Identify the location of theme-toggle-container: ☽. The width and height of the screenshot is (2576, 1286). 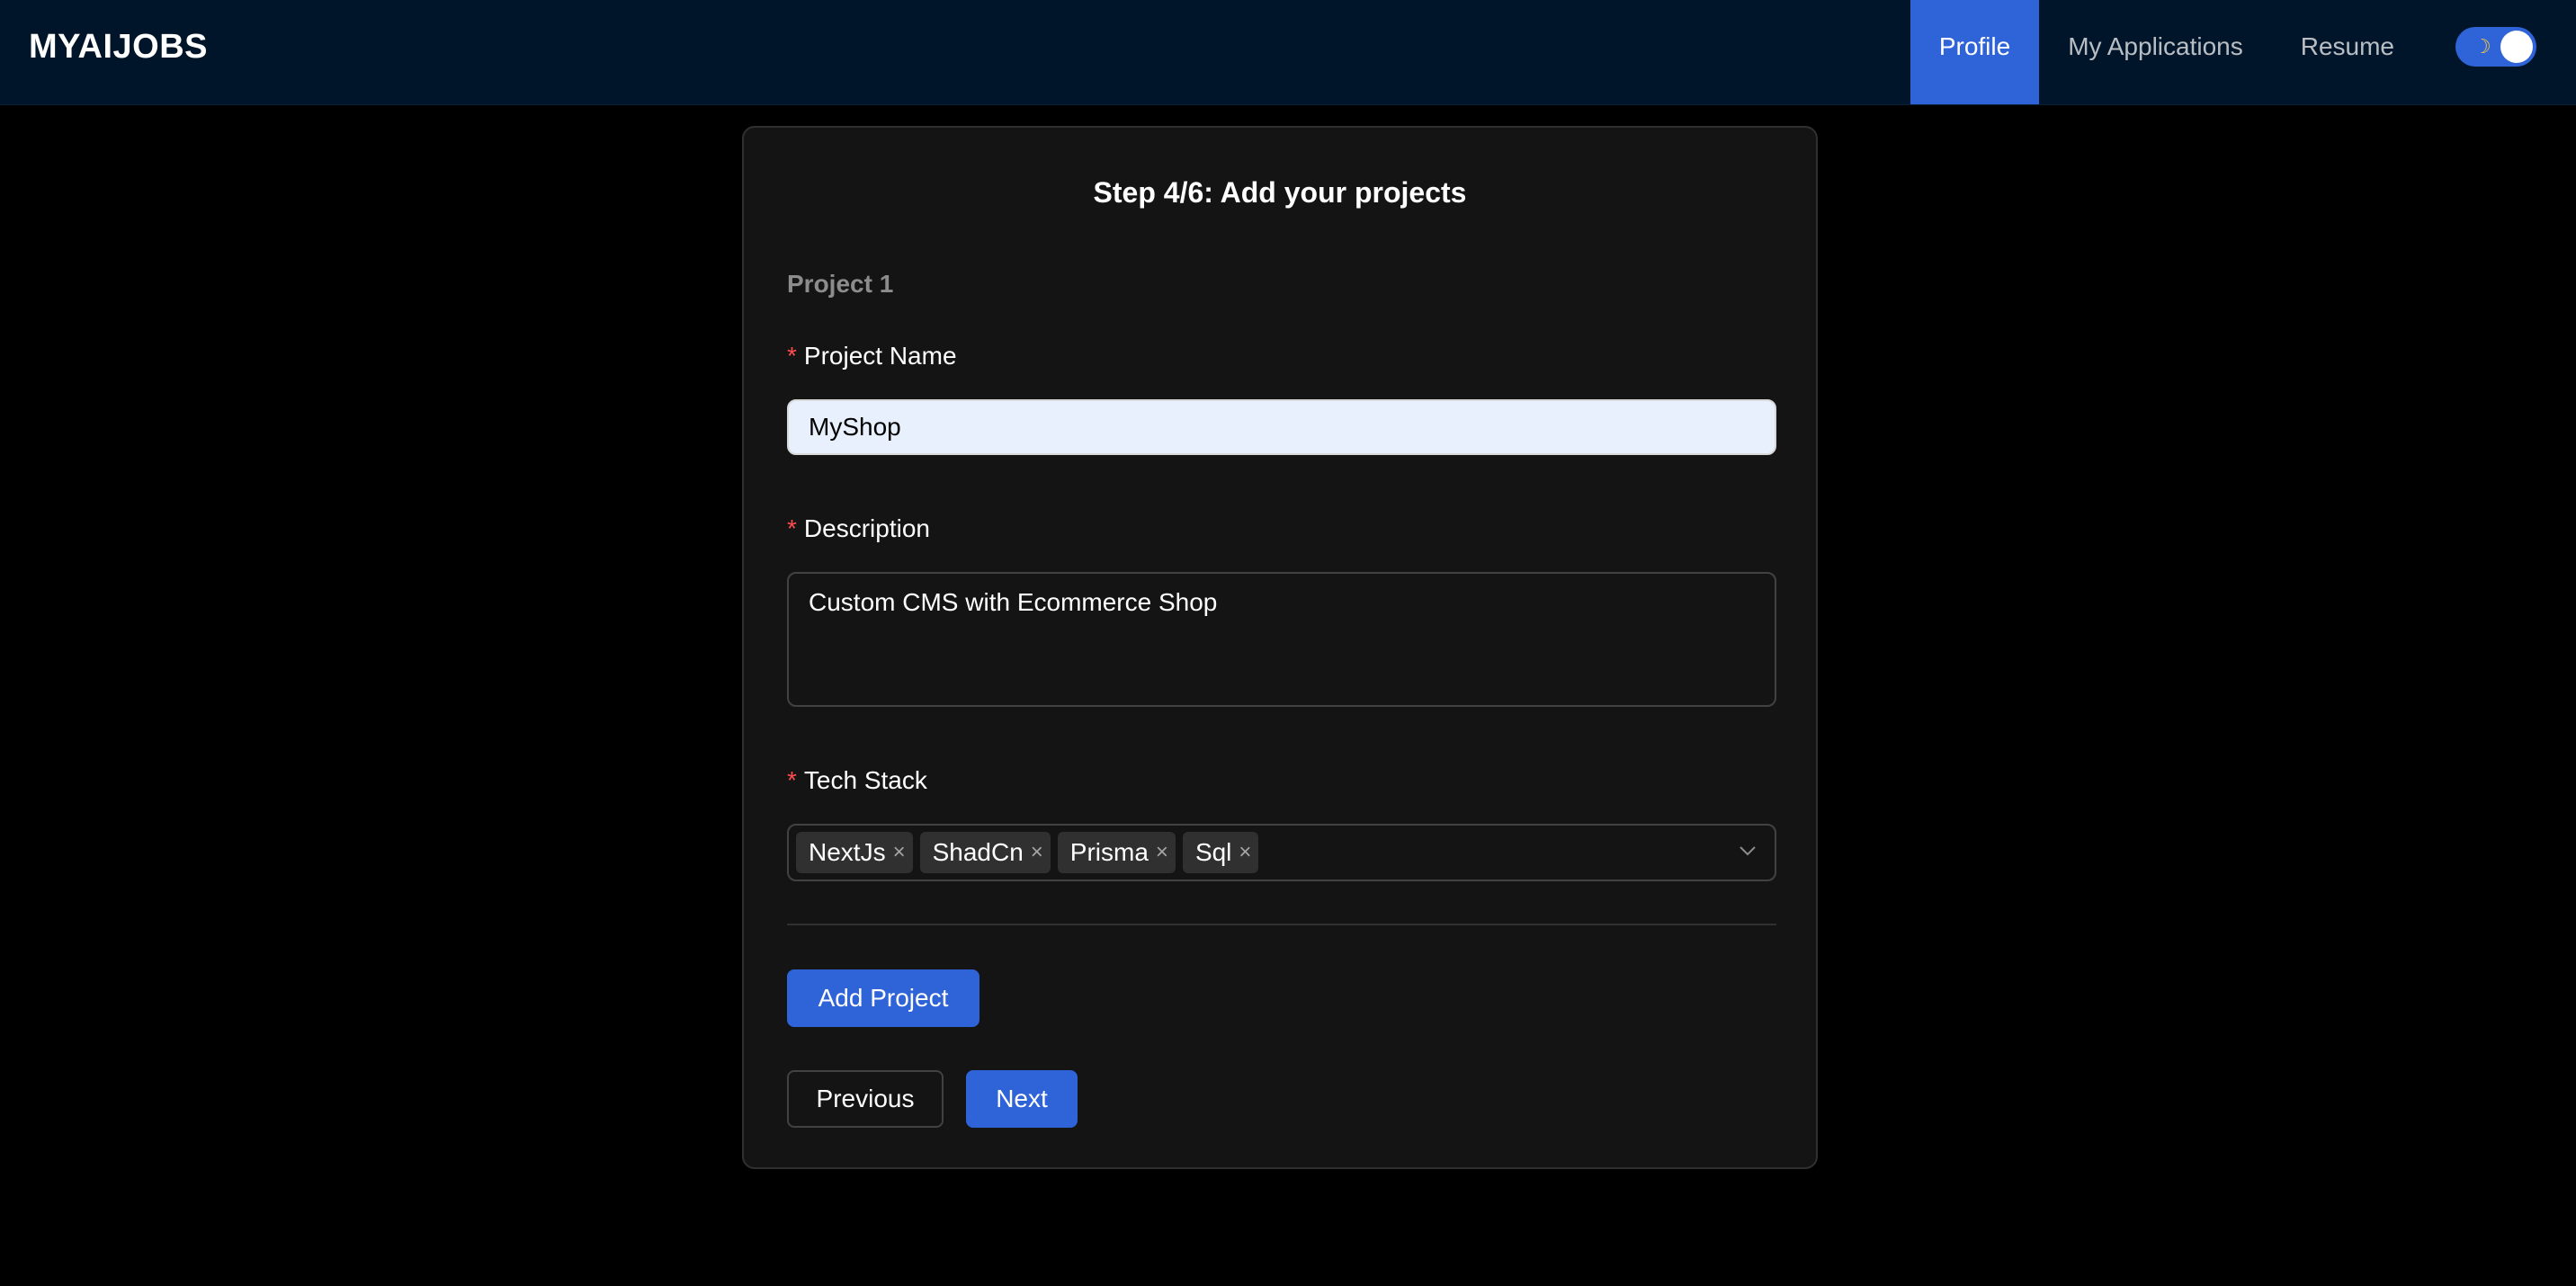
(2499, 47).